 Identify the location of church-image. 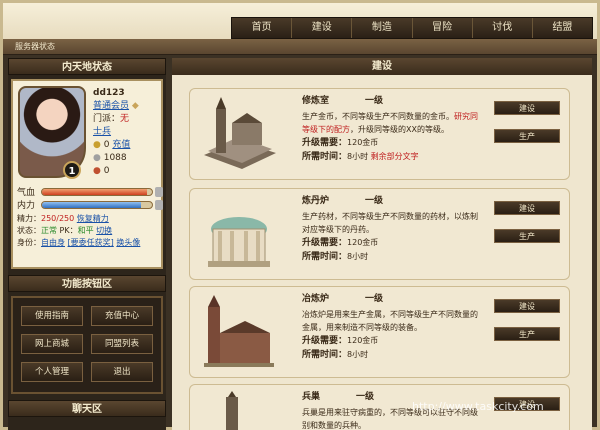
(239, 333).